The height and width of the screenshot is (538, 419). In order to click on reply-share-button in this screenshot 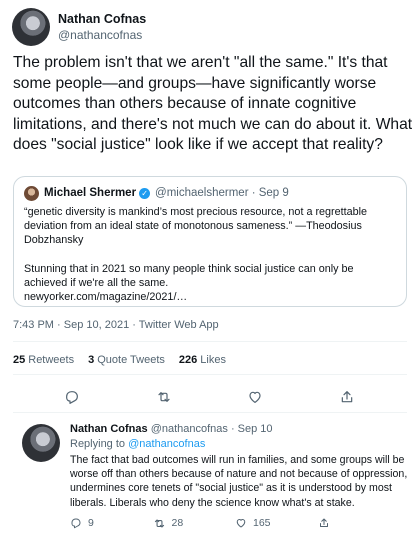, I will do `click(359, 523)`.